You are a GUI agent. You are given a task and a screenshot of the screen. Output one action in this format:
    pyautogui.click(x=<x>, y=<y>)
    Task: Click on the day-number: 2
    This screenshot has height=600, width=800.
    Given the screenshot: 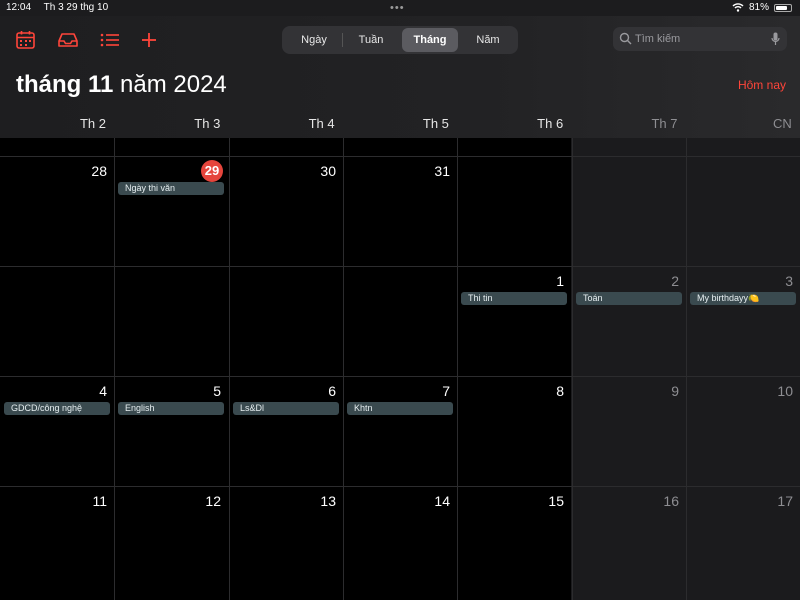 What is the action you would take?
    pyautogui.click(x=675, y=281)
    